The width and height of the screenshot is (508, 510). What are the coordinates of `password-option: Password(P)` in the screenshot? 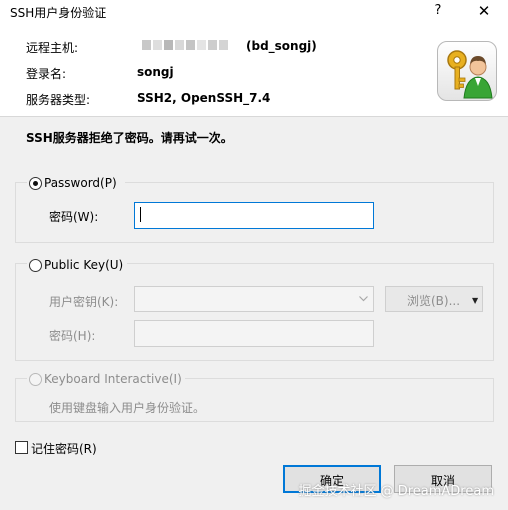 It's located at (76, 183).